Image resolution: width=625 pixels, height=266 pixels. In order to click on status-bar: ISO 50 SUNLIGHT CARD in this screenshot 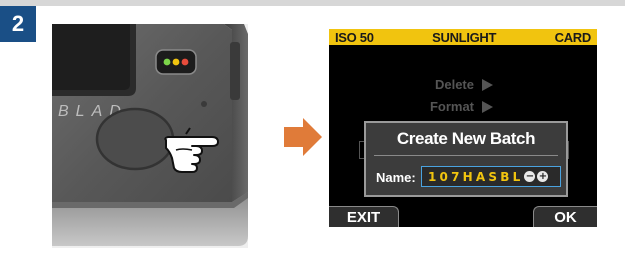, I will do `click(463, 37)`.